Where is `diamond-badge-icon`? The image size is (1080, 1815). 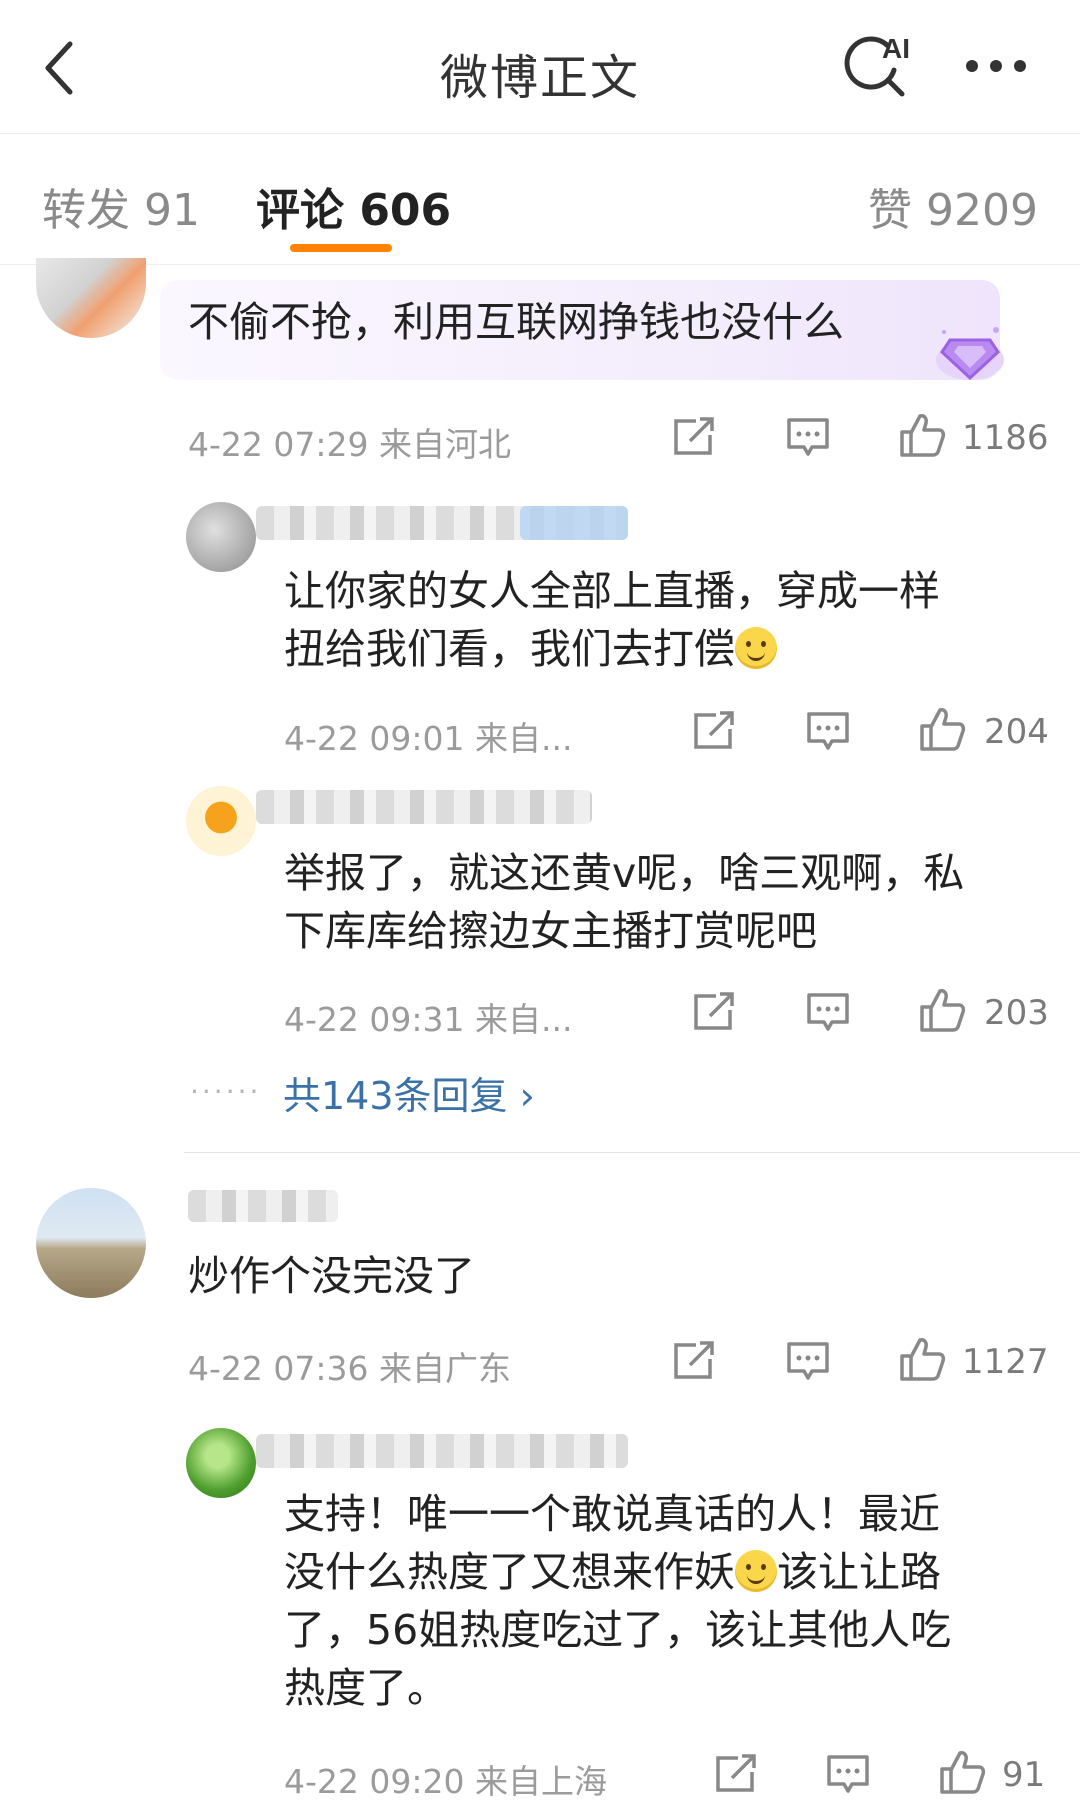
diamond-badge-icon is located at coordinates (970, 352).